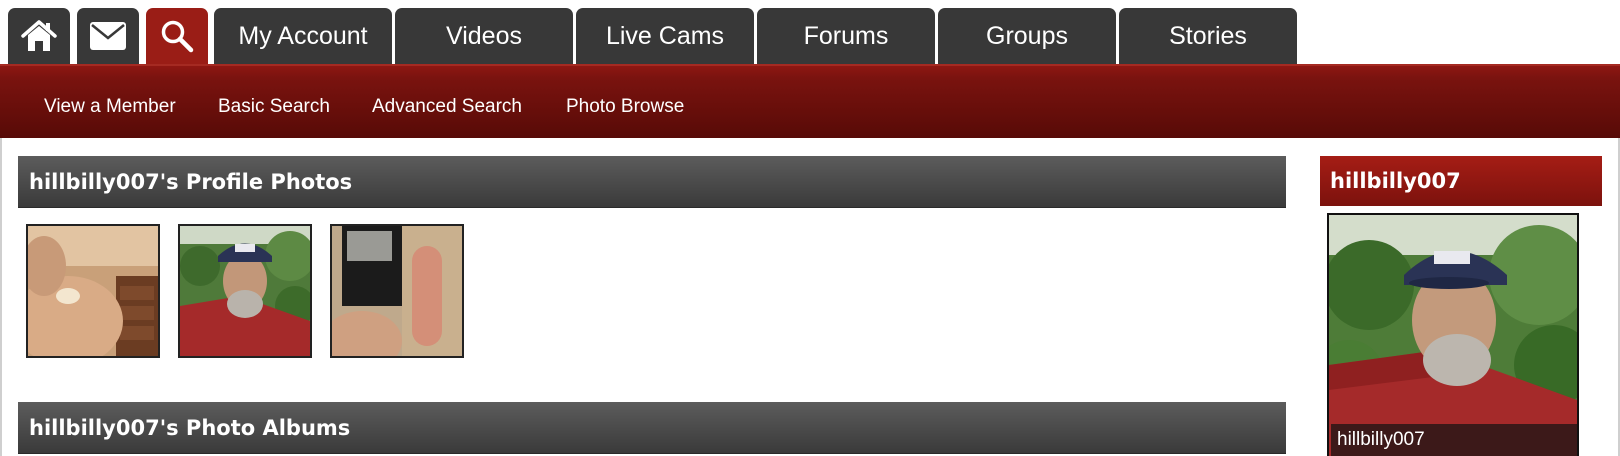  I want to click on tab-label: Groups, so click(1027, 35).